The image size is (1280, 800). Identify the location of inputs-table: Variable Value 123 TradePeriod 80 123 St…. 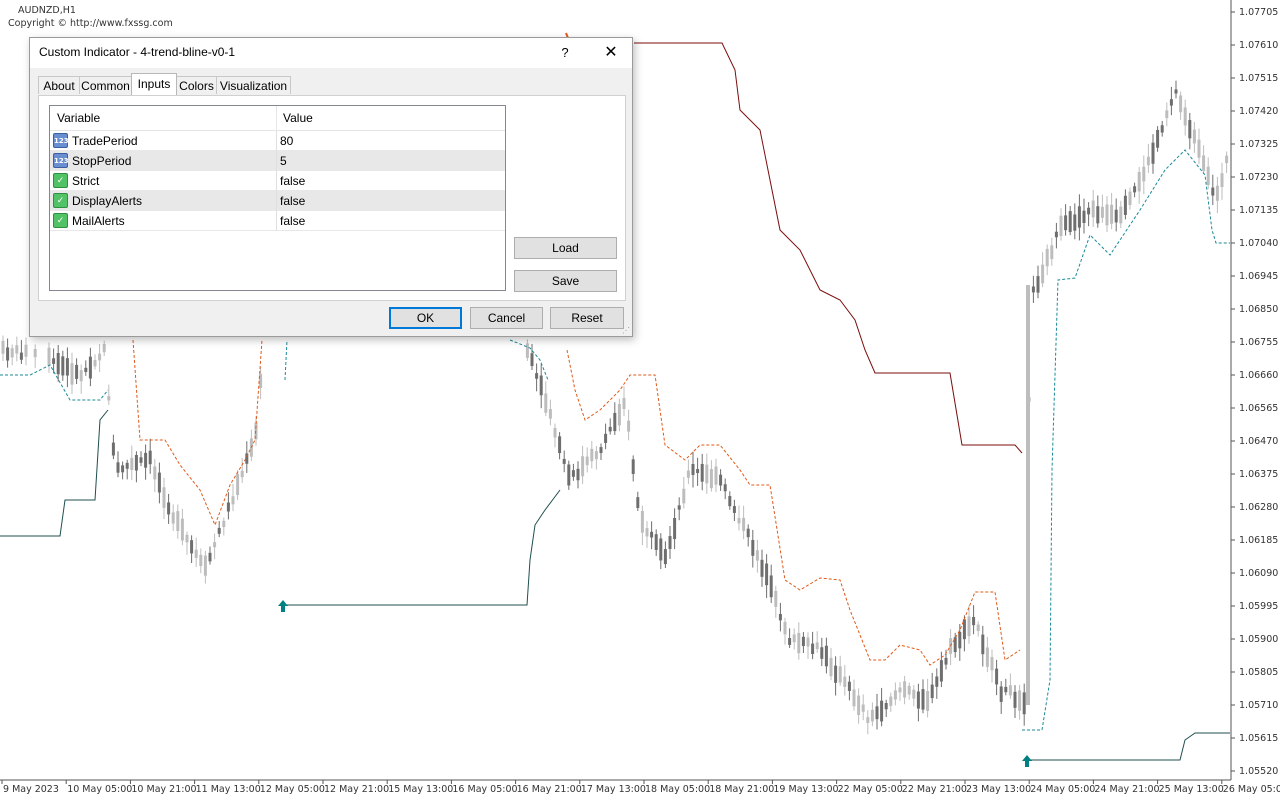
(277, 198).